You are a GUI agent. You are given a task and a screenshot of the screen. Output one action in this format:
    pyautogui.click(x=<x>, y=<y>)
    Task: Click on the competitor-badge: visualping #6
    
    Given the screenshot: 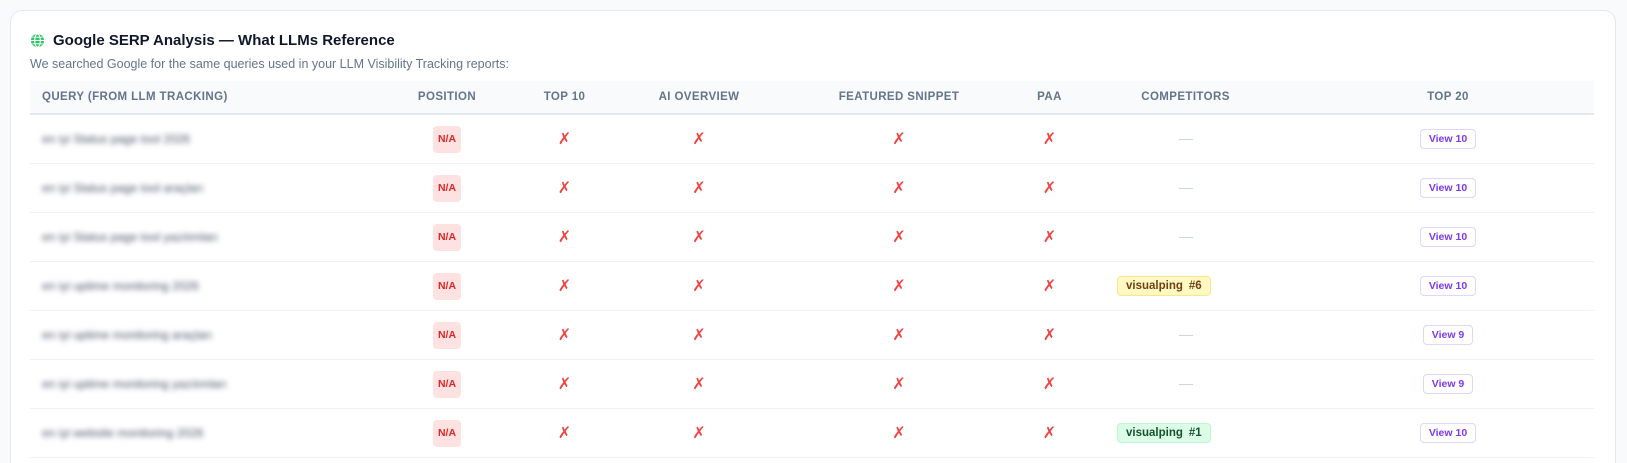 What is the action you would take?
    pyautogui.click(x=1164, y=286)
    